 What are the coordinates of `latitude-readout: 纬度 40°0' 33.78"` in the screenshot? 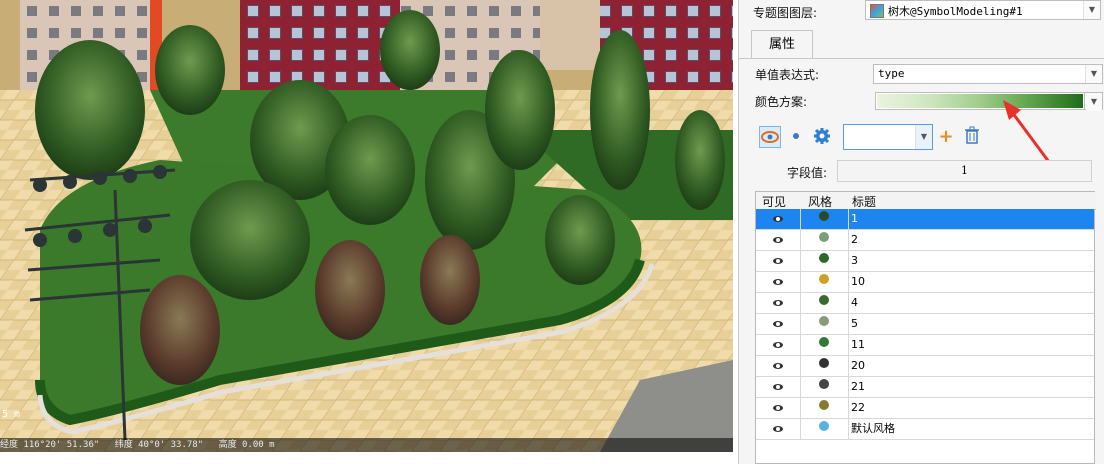 It's located at (159, 445).